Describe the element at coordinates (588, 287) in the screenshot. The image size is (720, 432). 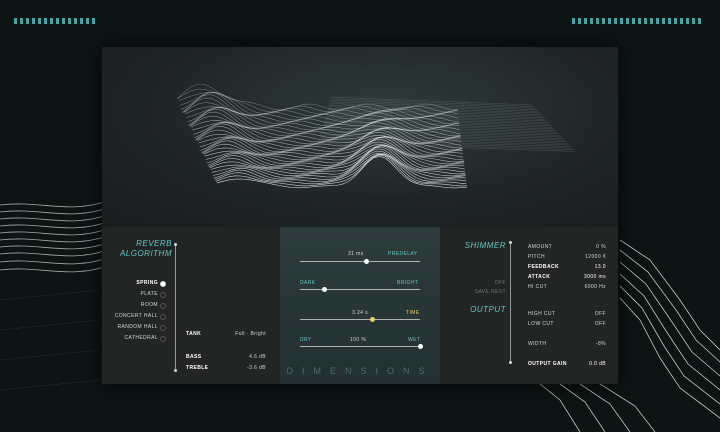
I see `shimmer-param-value: 6000 Hz` at that location.